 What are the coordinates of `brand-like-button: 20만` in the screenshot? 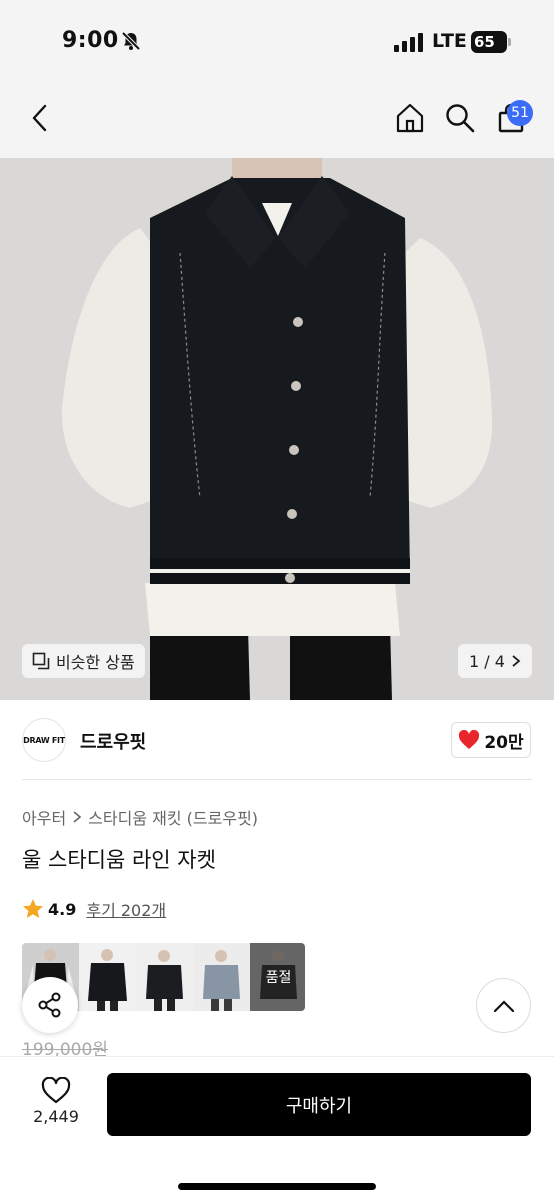 It's located at (491, 740).